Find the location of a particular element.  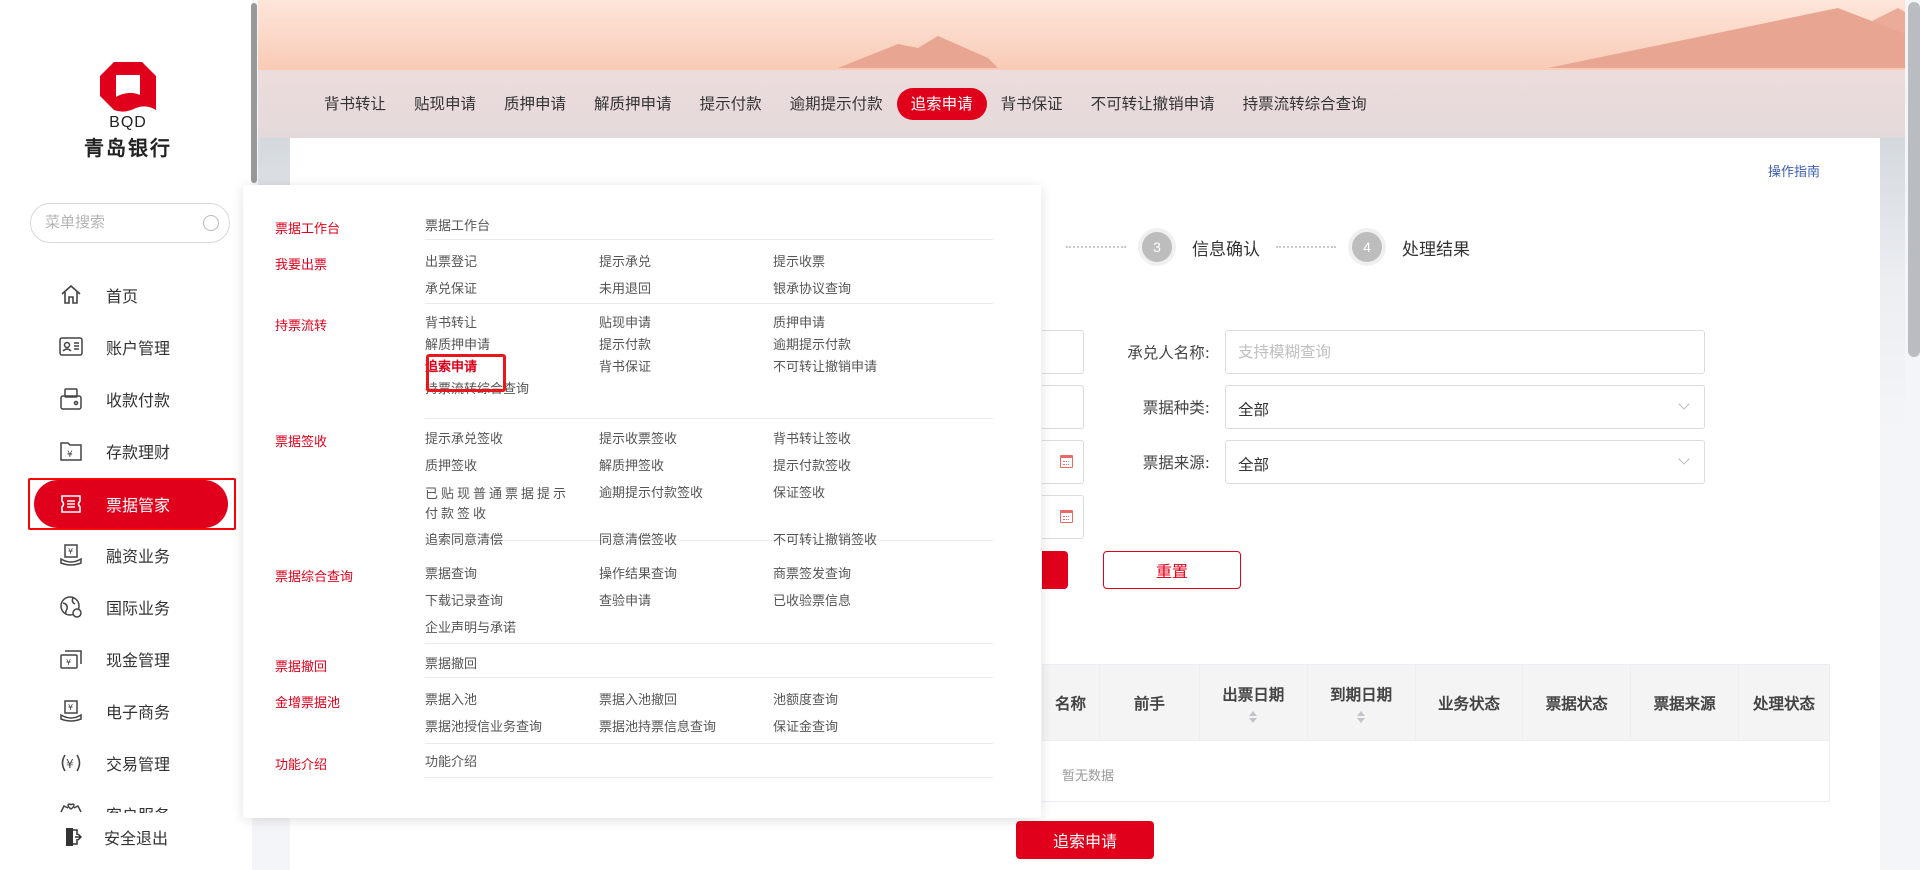

sidebar-item-bill-manager: 票据管家 is located at coordinates (131, 504).